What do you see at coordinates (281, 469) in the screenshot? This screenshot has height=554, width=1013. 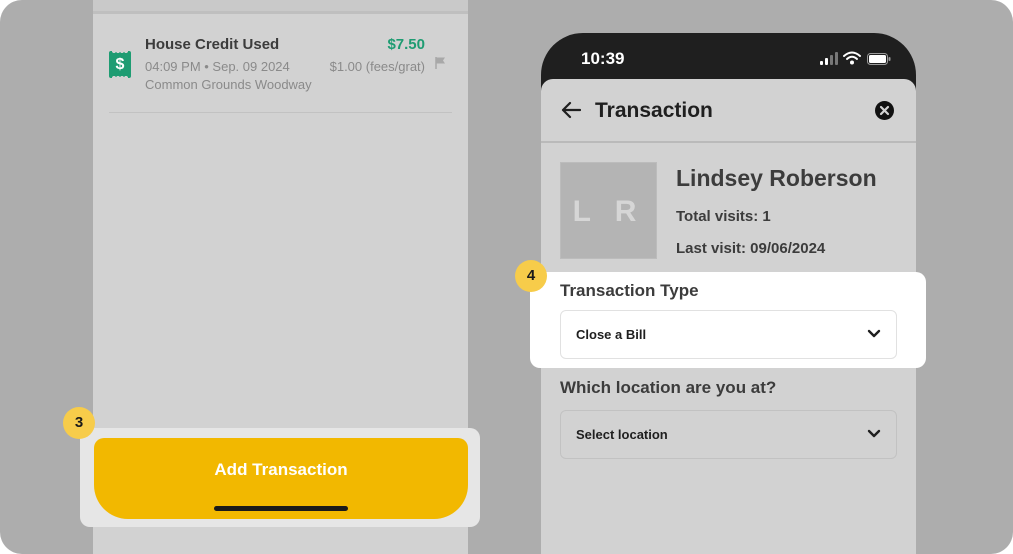 I see `add-transaction-label: Add Transaction` at bounding box center [281, 469].